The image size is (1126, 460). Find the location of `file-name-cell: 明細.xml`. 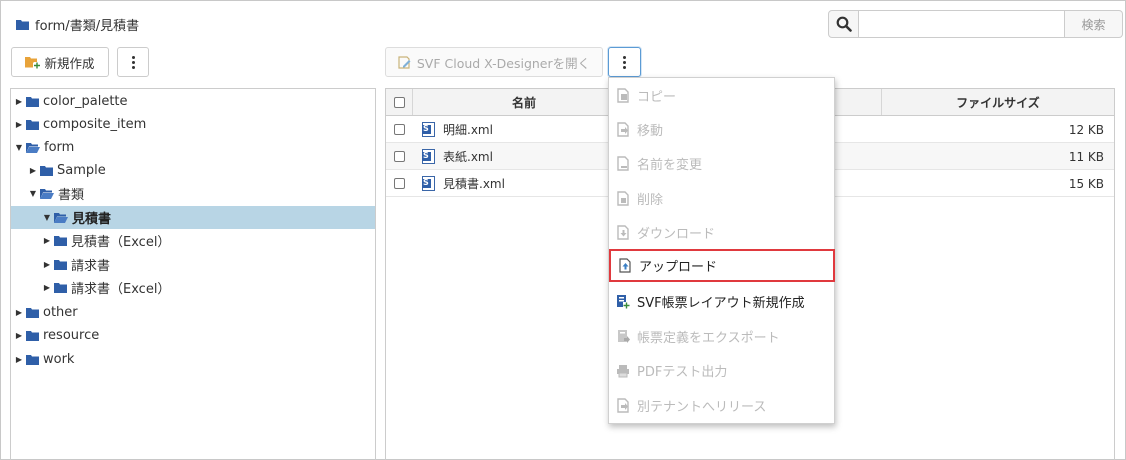

file-name-cell: 明細.xml is located at coordinates (457, 129).